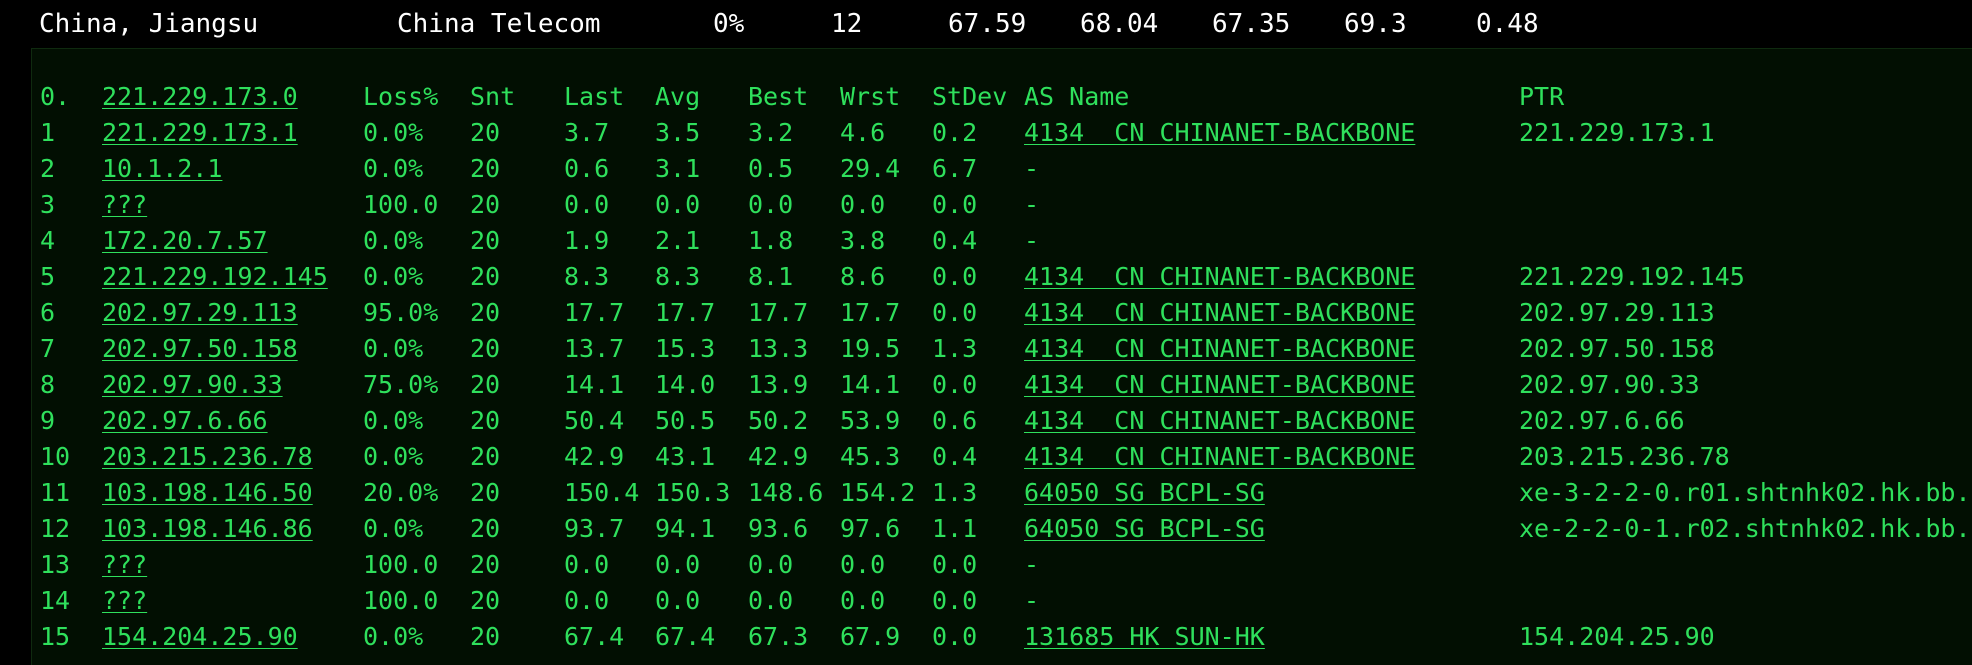 This screenshot has height=665, width=1972. Describe the element at coordinates (207, 529) in the screenshot. I see `hop-host-link: 103.198.146.86` at that location.